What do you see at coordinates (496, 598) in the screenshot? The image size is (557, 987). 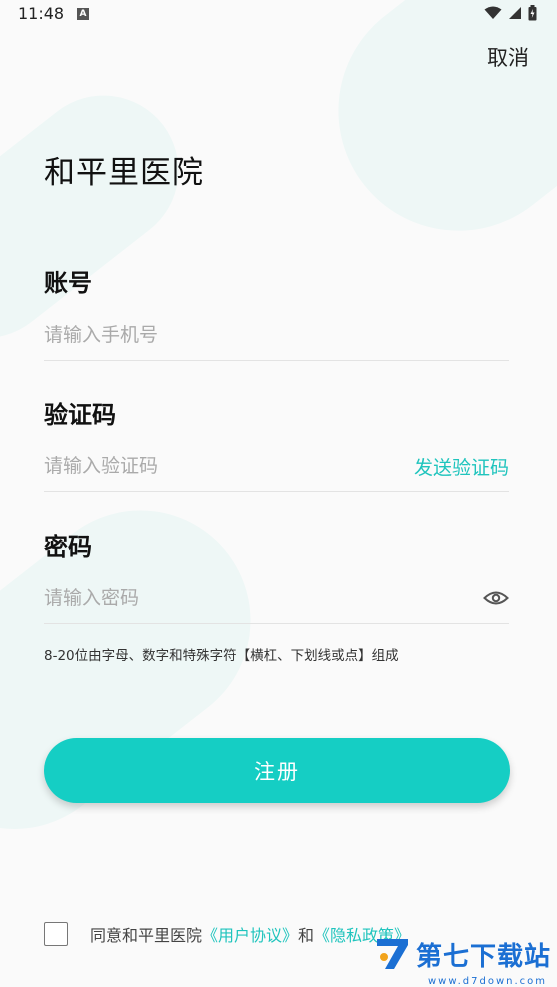 I see `eye-icon` at bounding box center [496, 598].